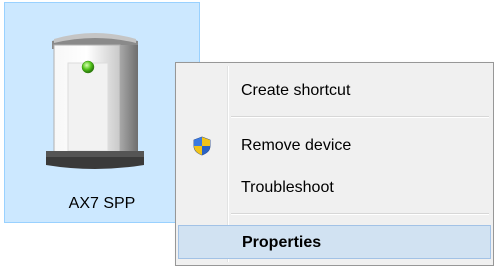 Image resolution: width=494 pixels, height=266 pixels. I want to click on menu-item-label: Remove device, so click(296, 145).